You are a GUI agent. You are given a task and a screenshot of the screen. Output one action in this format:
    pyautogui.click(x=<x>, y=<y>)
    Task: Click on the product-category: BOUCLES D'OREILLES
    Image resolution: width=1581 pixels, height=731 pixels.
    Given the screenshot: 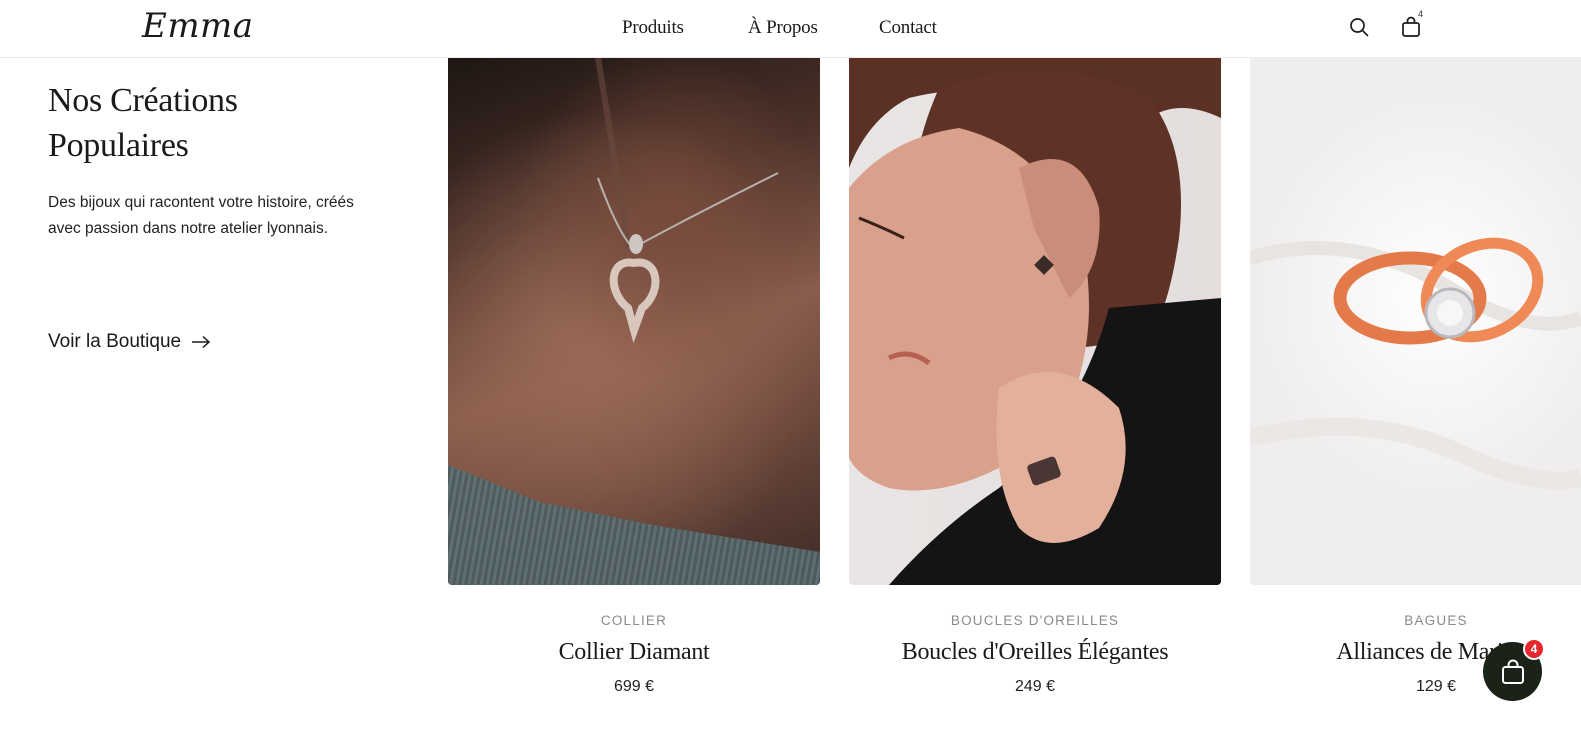 What is the action you would take?
    pyautogui.click(x=1035, y=620)
    